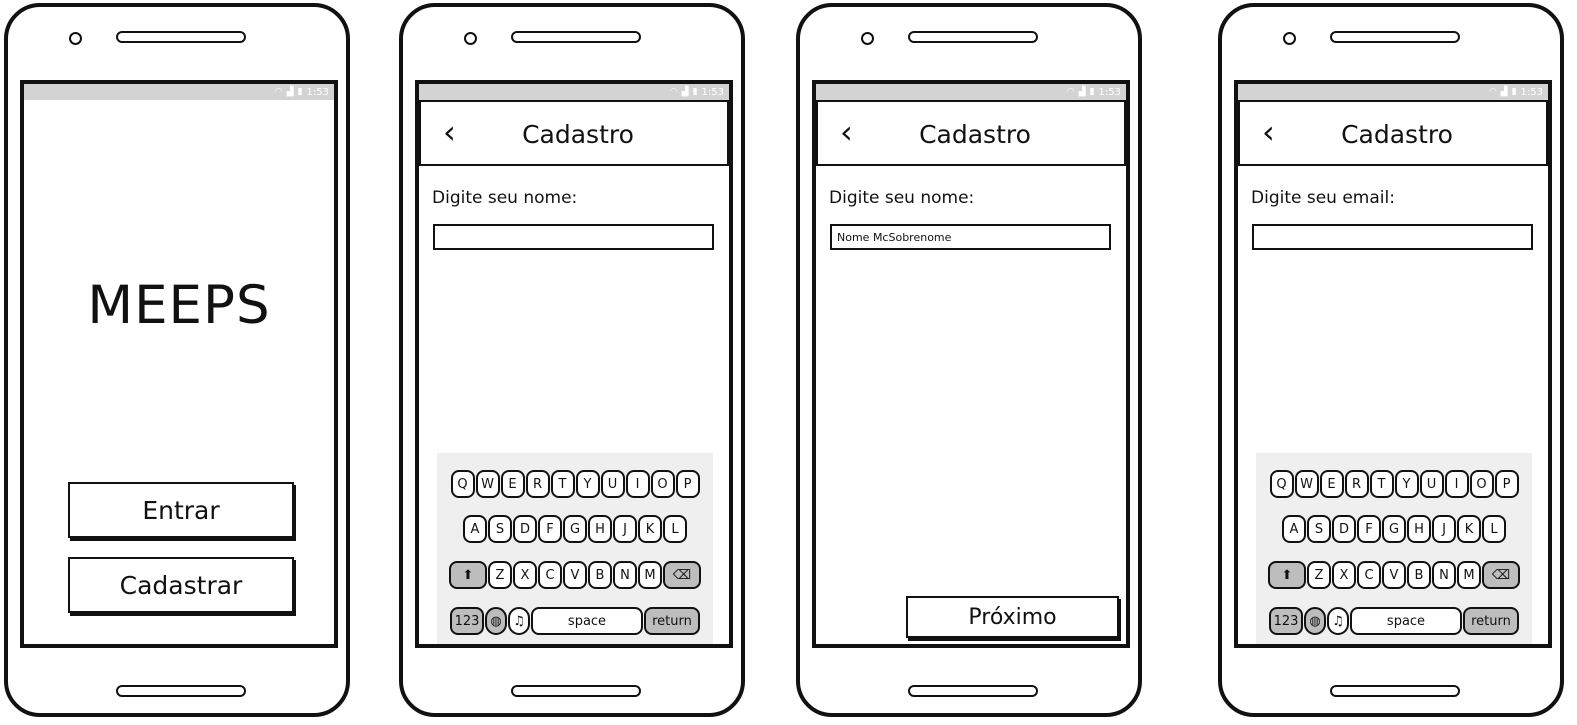  What do you see at coordinates (1397, 134) in the screenshot?
I see `page-title: Cadastro` at bounding box center [1397, 134].